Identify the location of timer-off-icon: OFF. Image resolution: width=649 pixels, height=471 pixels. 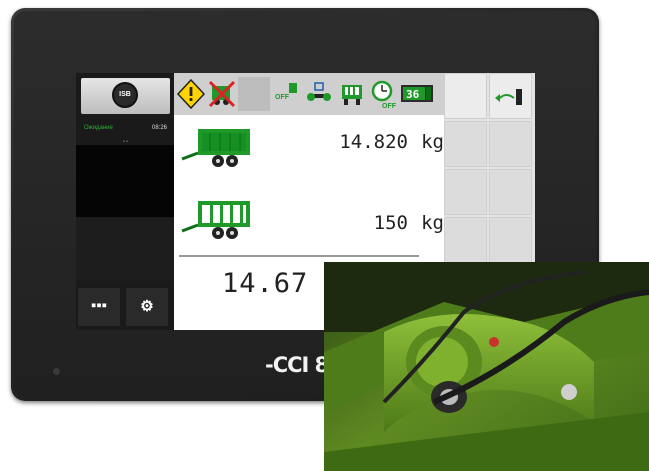
(384, 94).